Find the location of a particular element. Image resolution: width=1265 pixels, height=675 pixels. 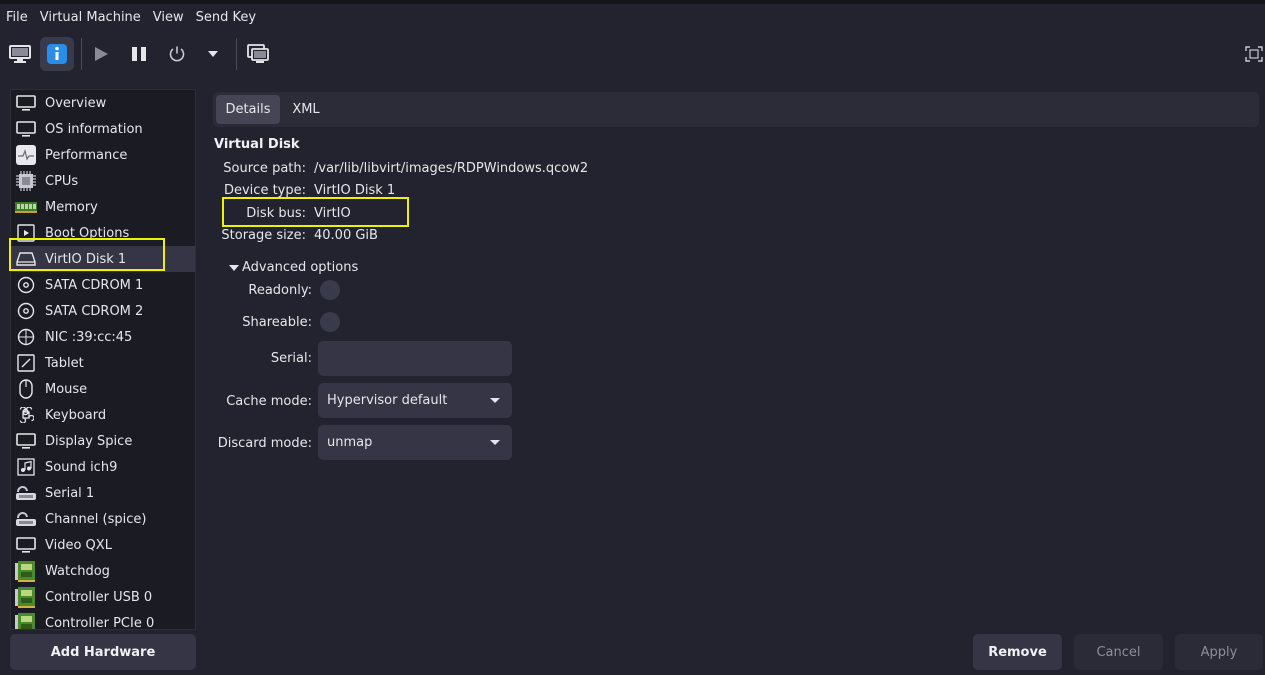

storage-size-label: Storage size: is located at coordinates (263, 235).